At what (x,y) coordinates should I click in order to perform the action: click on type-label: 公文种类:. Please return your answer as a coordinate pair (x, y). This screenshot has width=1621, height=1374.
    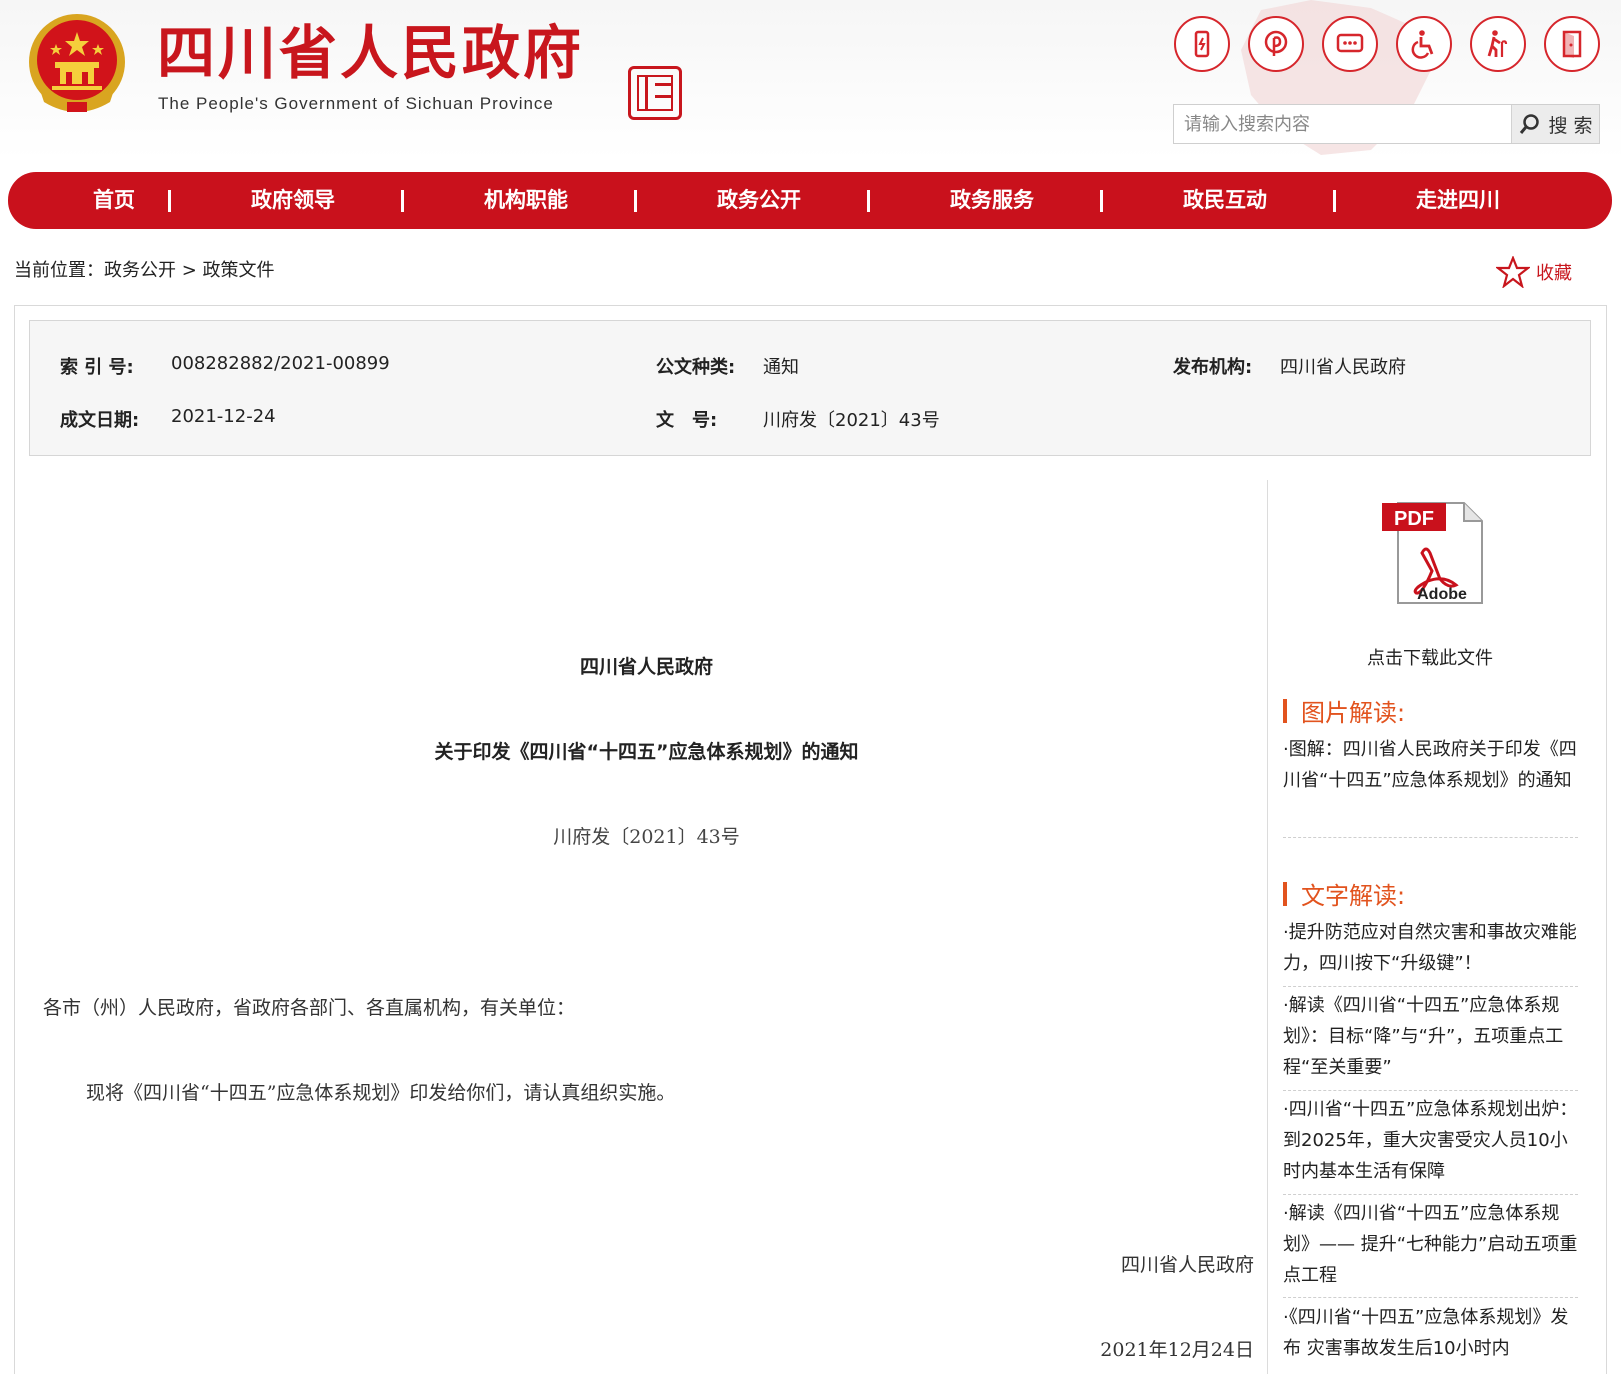
    Looking at the image, I should click on (696, 367).